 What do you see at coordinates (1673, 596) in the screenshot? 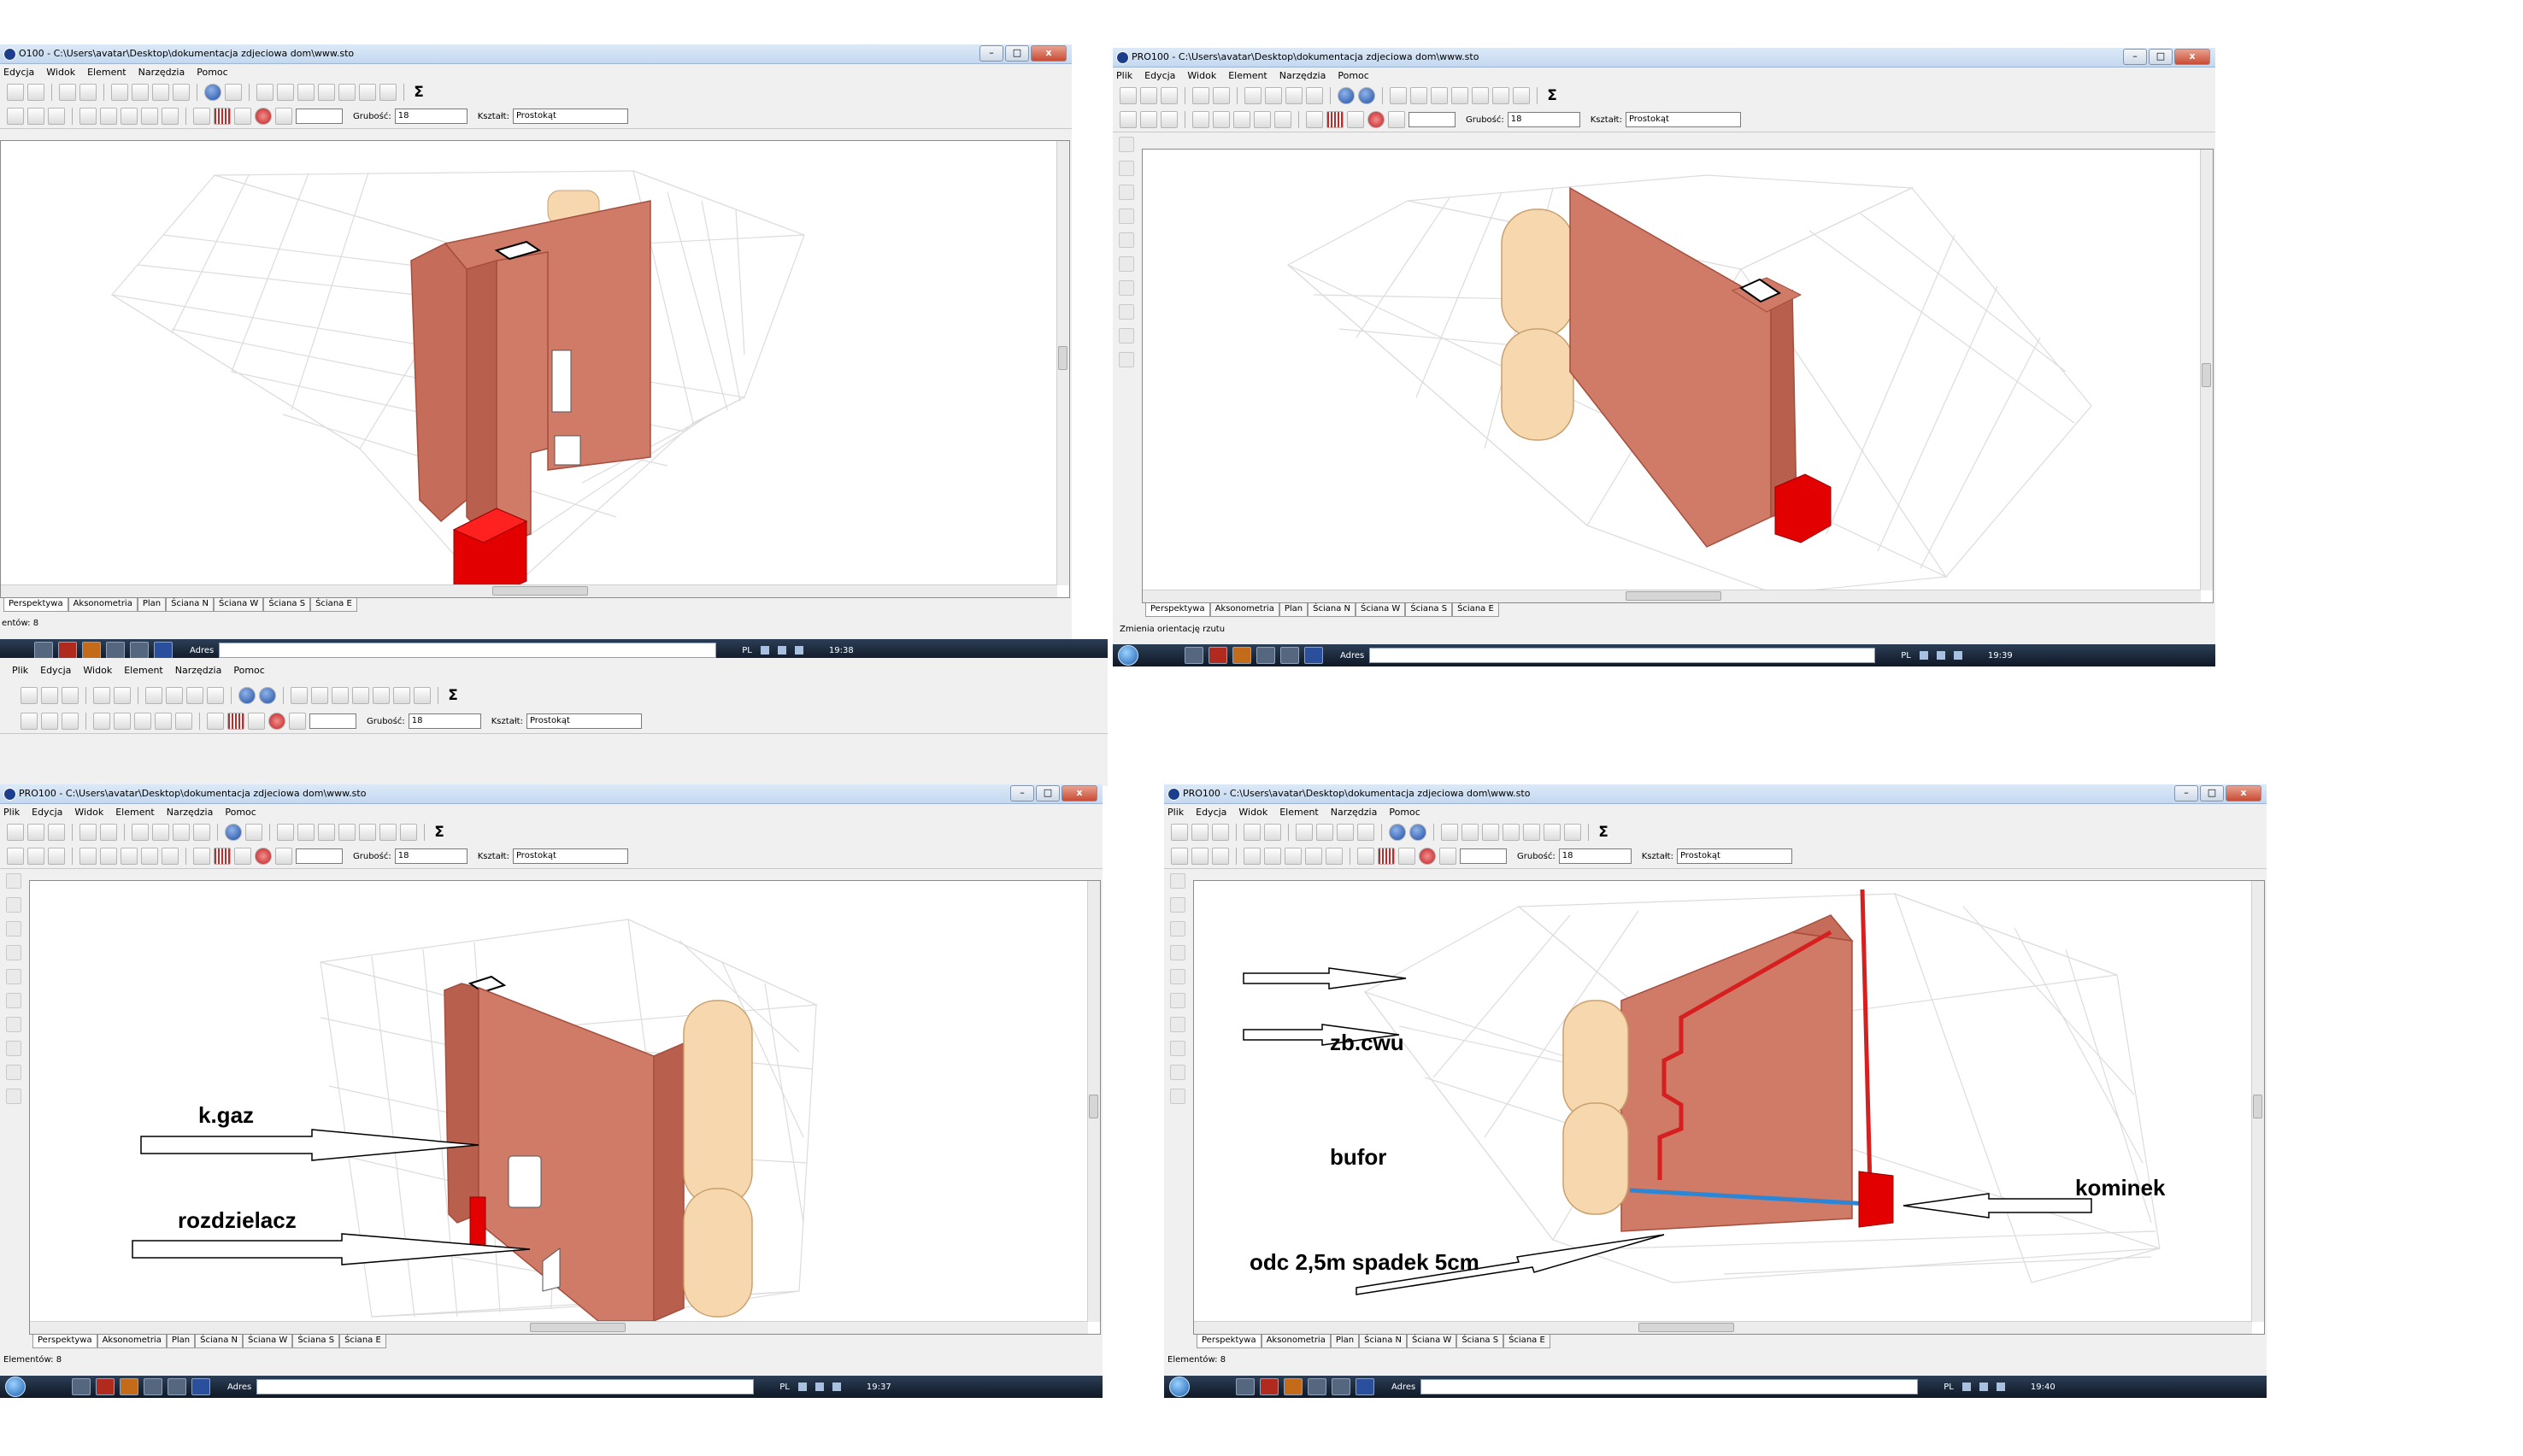
I see `horizontal-scroll-thumb` at bounding box center [1673, 596].